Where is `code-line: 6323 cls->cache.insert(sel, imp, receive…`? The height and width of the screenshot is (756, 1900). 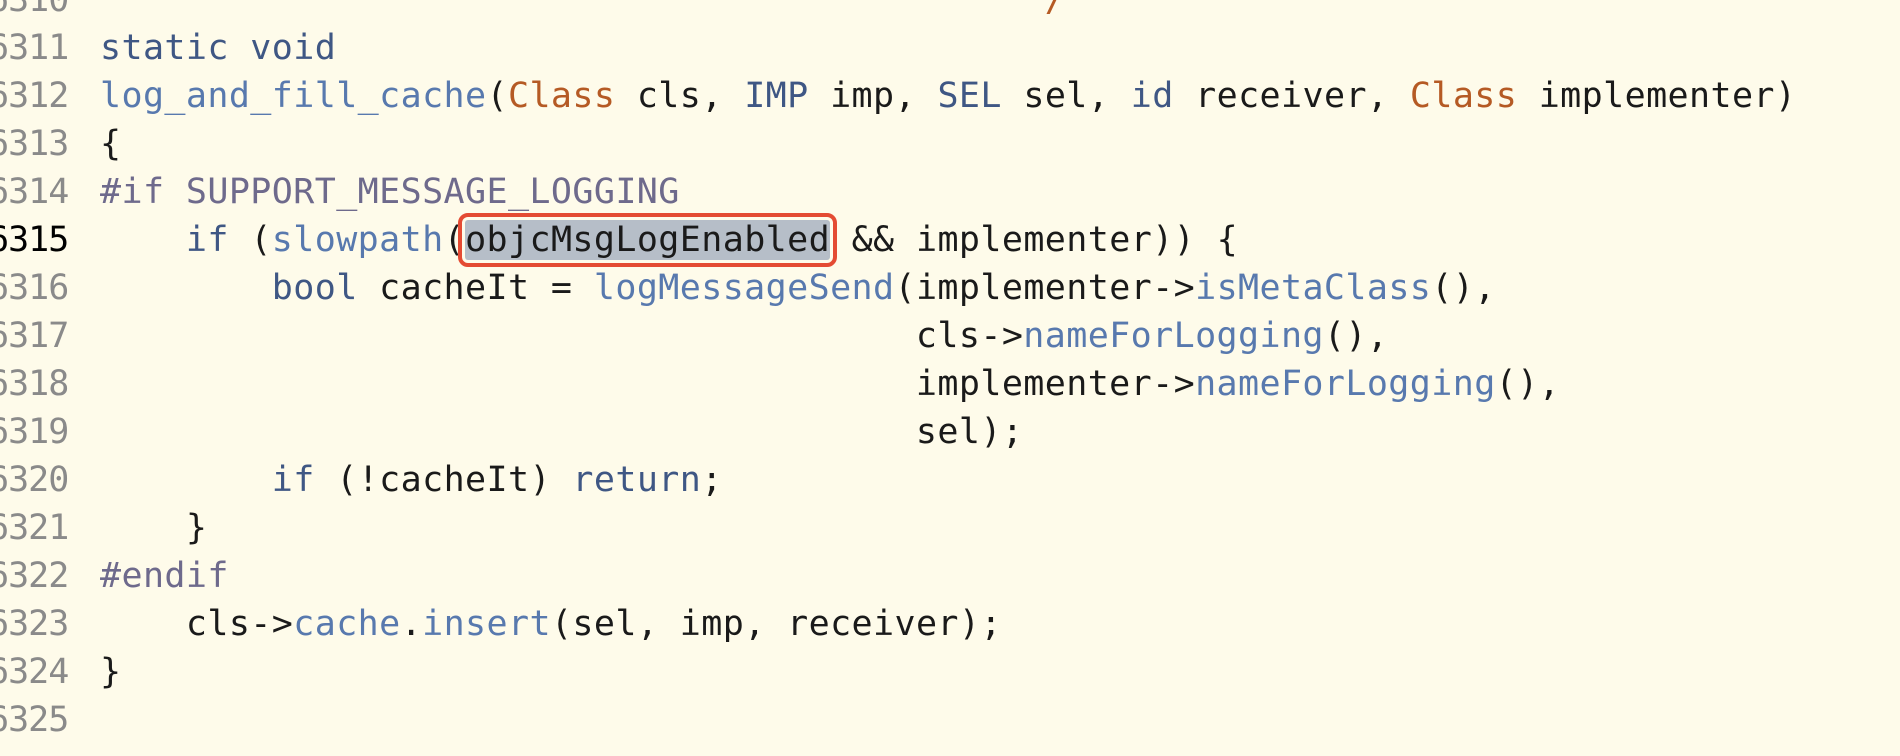
code-line: 6323 cls->cache.insert(sel, imp, receive… is located at coordinates (950, 624).